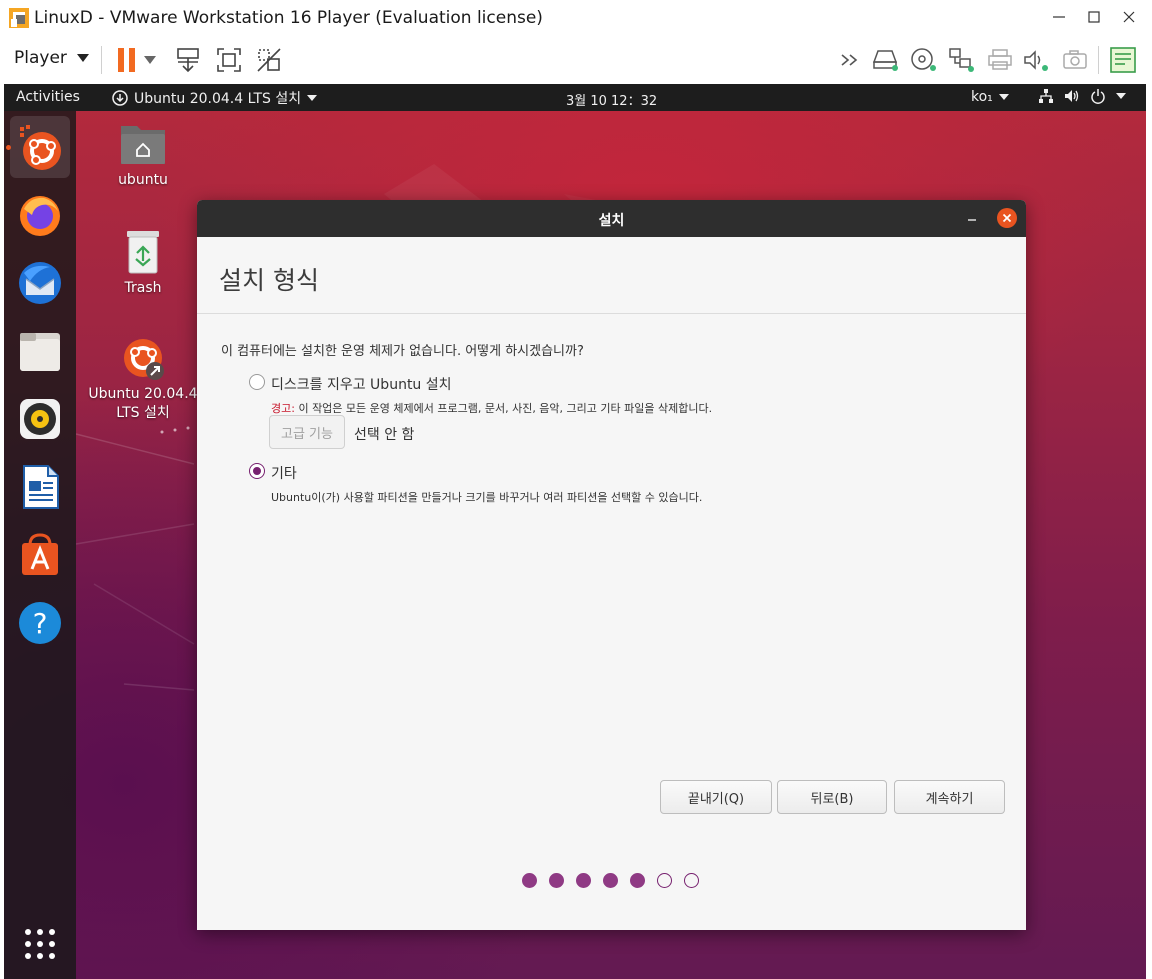  I want to click on app-menu-label: Ubuntu 20.04.4 LTS 설치, so click(218, 99).